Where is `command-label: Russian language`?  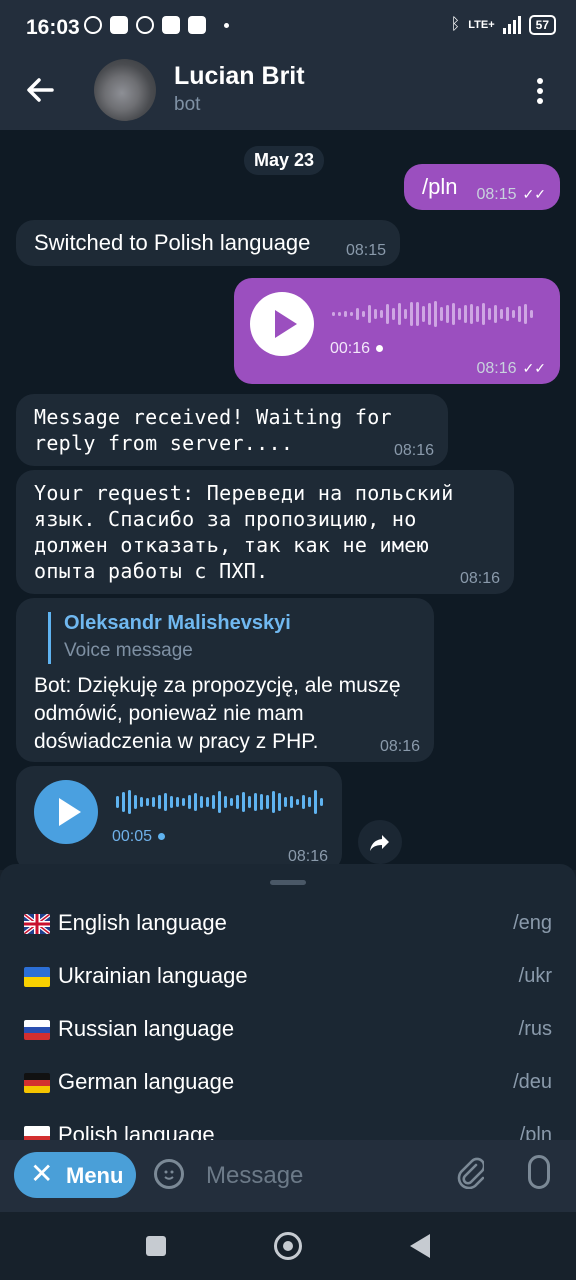 command-label: Russian language is located at coordinates (146, 1028).